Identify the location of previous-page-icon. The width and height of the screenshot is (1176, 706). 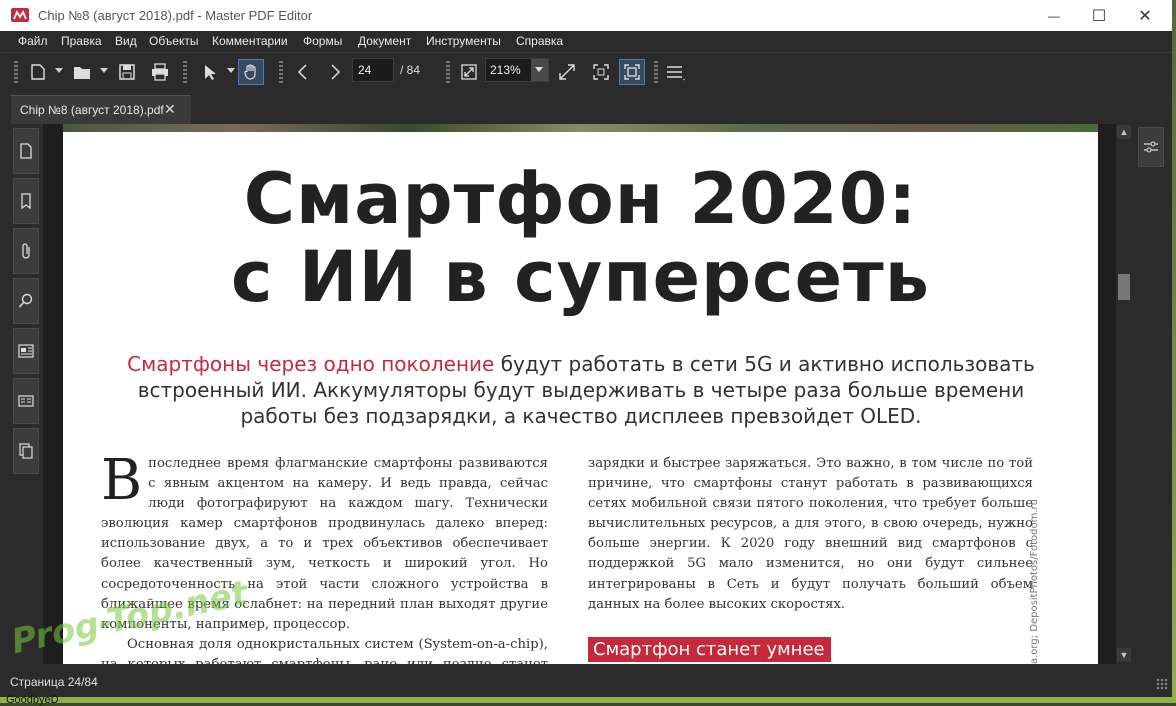
(302, 72).